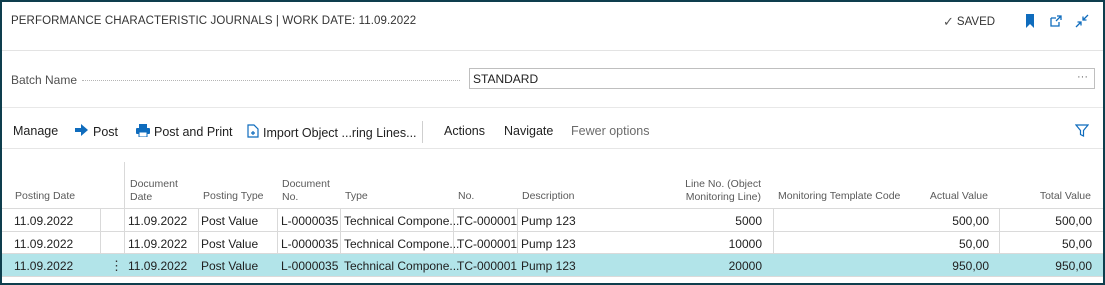  Describe the element at coordinates (1046, 196) in the screenshot. I see `column-header-total-value: Total Value` at that location.